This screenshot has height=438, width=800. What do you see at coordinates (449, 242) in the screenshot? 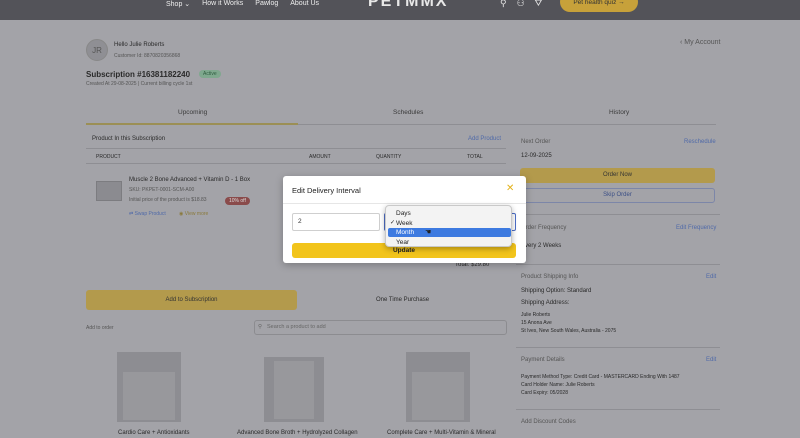
I see `option-year: Year` at bounding box center [449, 242].